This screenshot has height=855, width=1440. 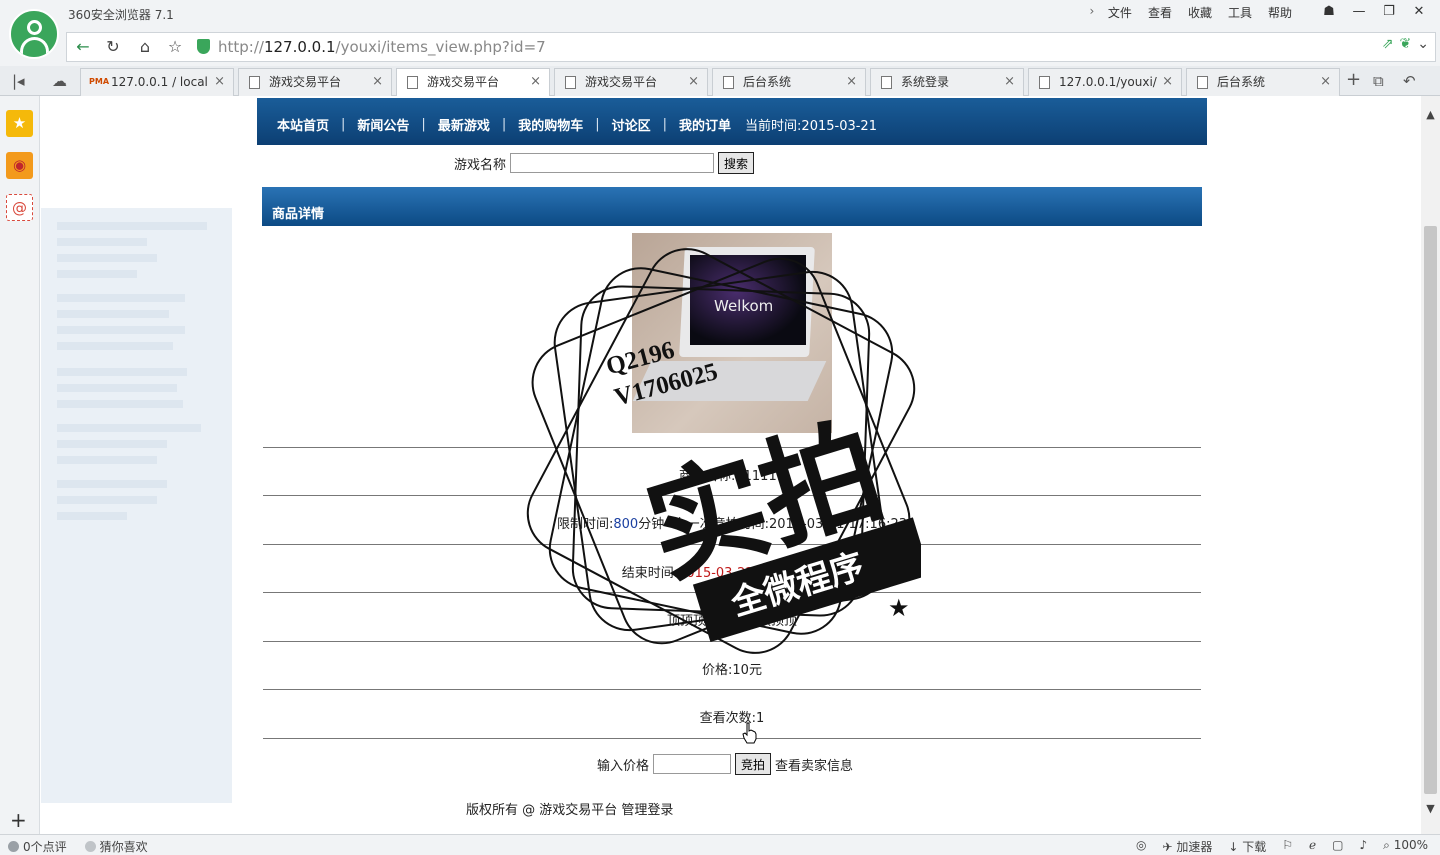 I want to click on nav-news-link: 新闻公告, so click(x=383, y=124).